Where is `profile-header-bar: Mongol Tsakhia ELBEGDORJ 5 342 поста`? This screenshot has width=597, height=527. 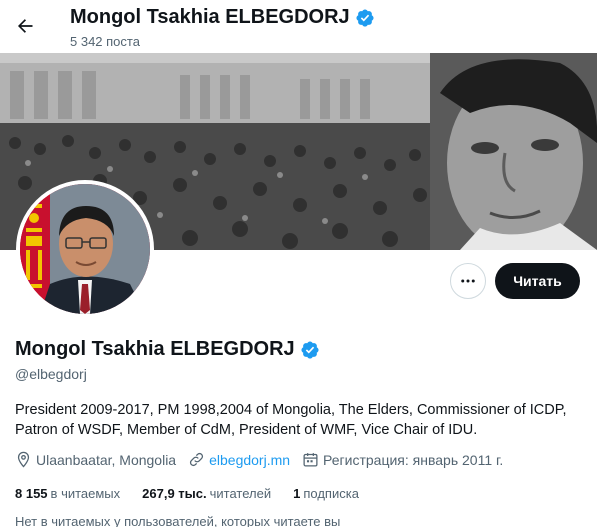
profile-header-bar: Mongol Tsakhia ELBEGDORJ 5 342 поста is located at coordinates (298, 26).